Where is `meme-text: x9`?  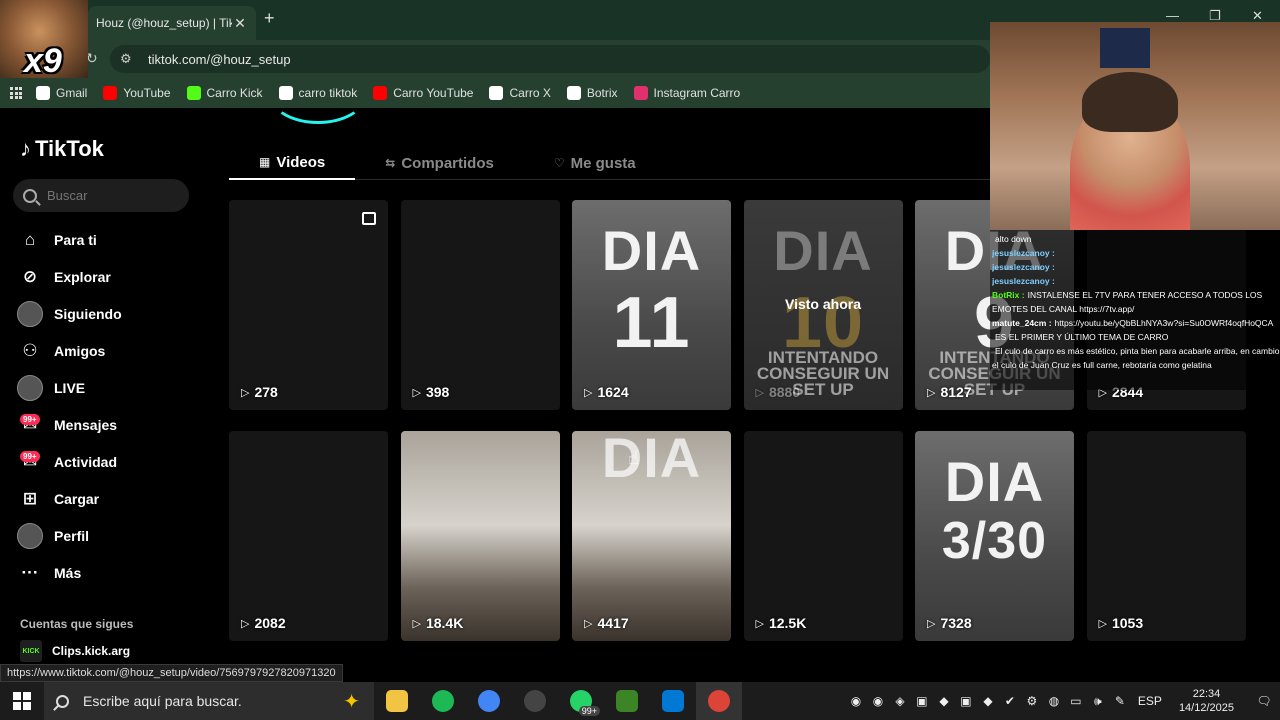
meme-text: x9 is located at coordinates (43, 60).